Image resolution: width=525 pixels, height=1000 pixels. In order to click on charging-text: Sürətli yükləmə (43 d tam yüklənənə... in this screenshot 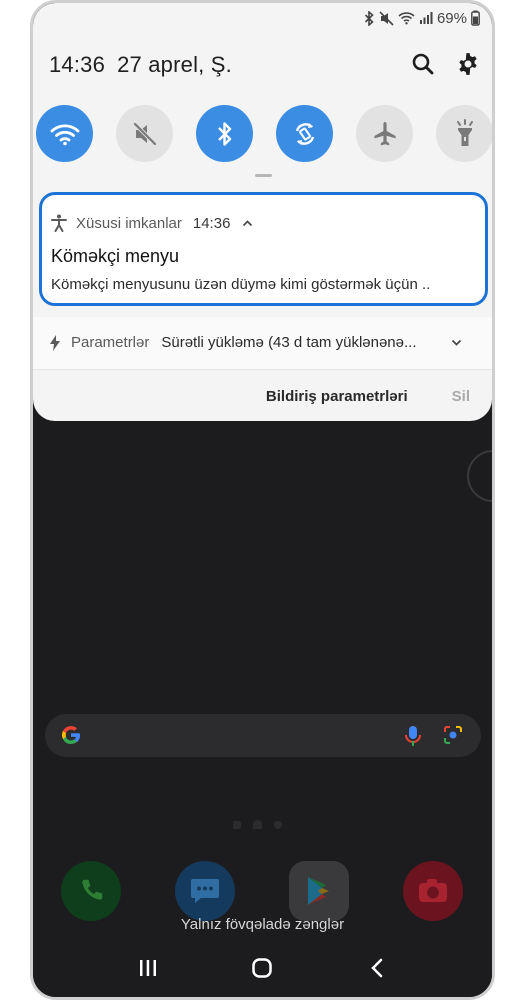, I will do `click(289, 342)`.